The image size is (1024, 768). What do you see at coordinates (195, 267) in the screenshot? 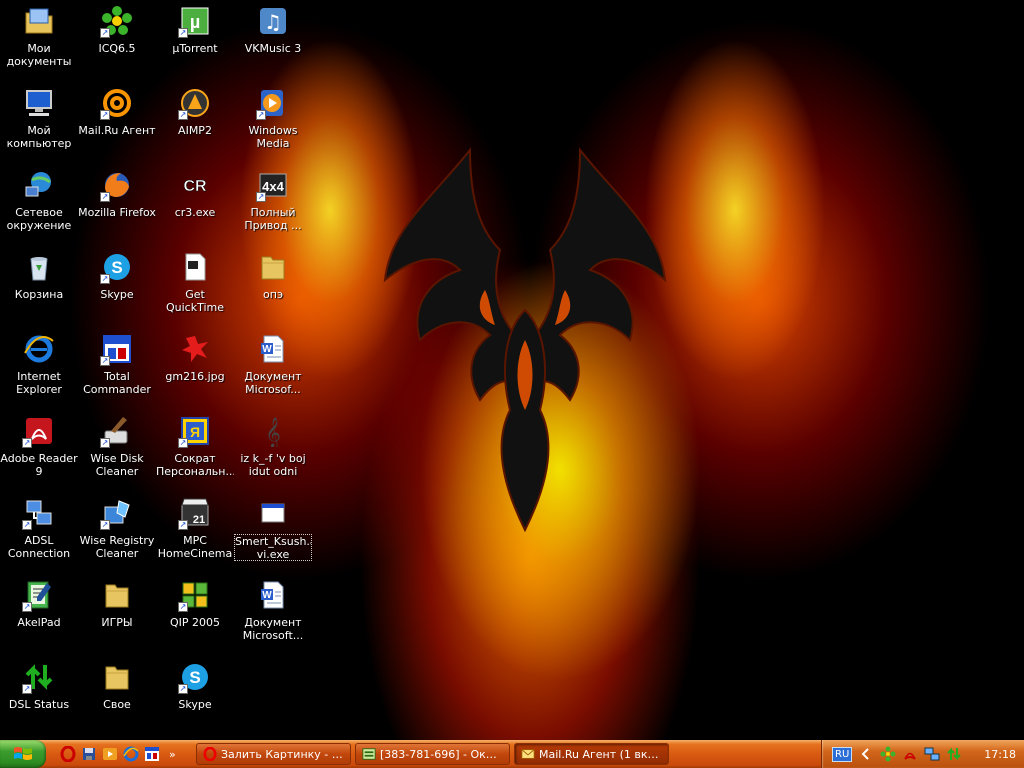
I see `quicktime-file-icon` at bounding box center [195, 267].